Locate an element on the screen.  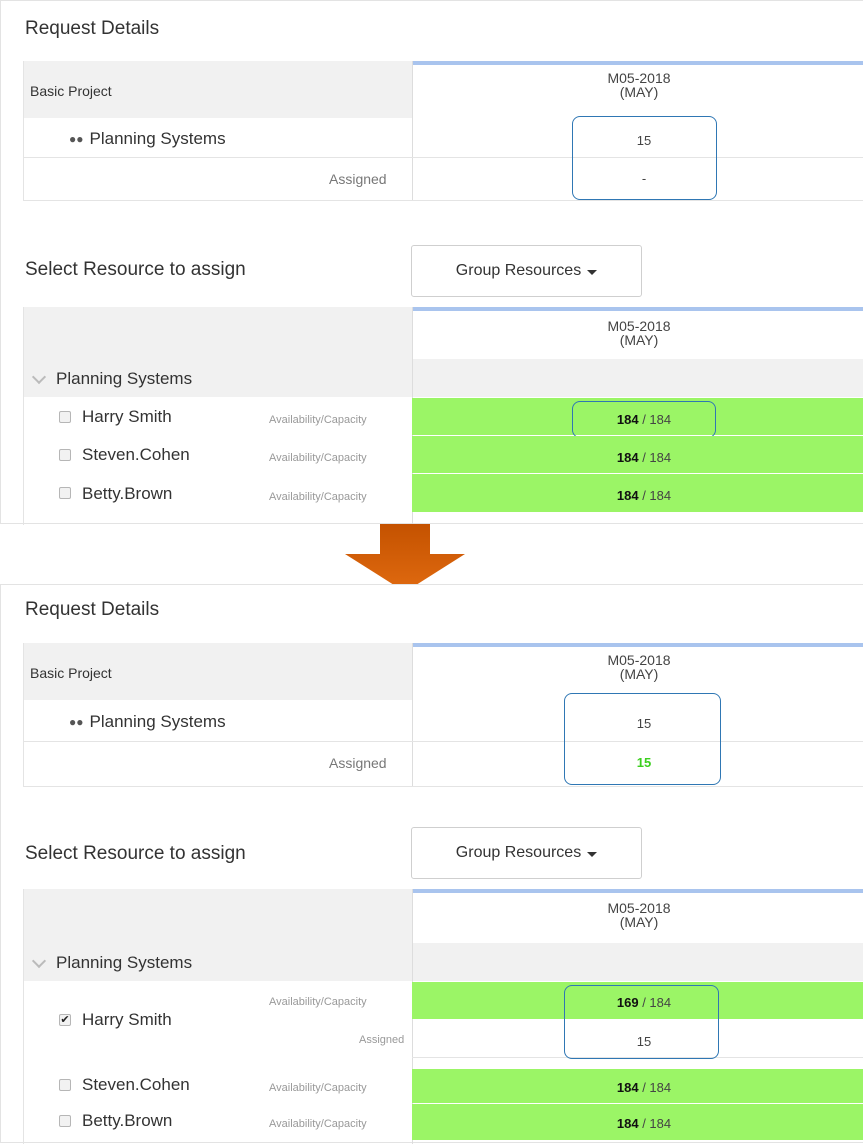
check-icon: ✔ is located at coordinates (65, 1020).